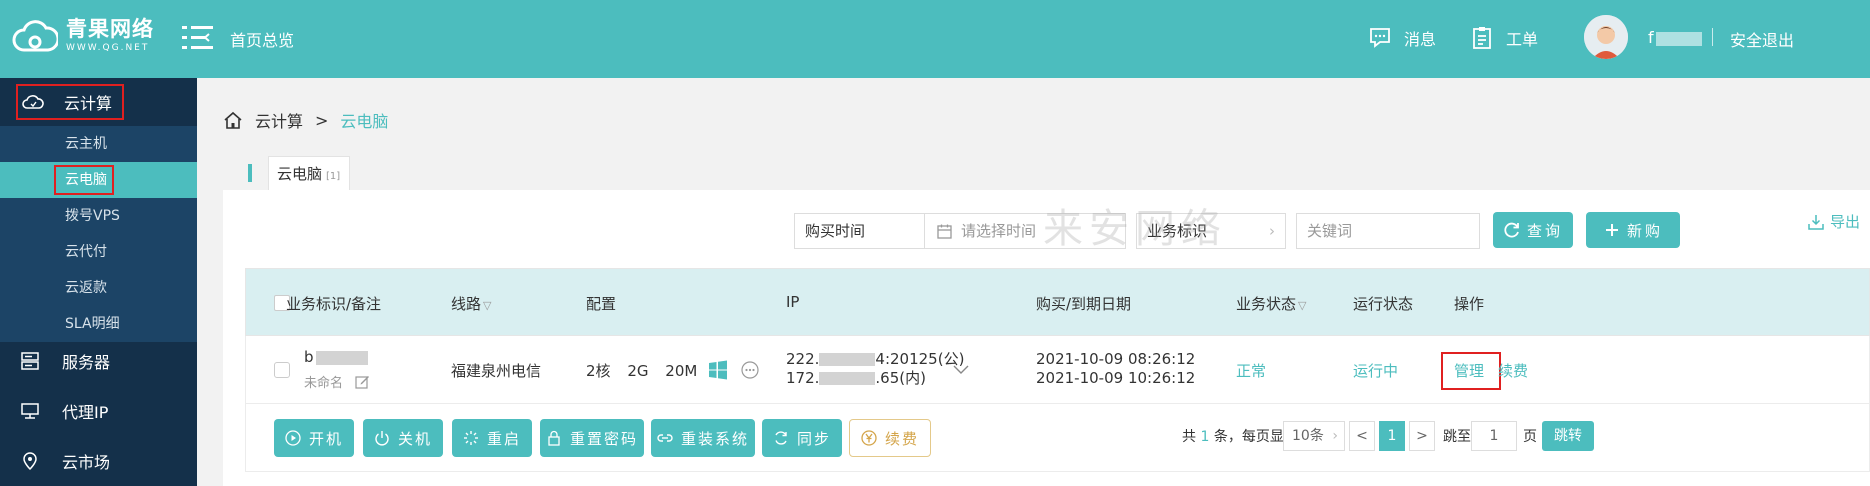 This screenshot has height=486, width=1870. What do you see at coordinates (233, 120) in the screenshot?
I see `home-icon` at bounding box center [233, 120].